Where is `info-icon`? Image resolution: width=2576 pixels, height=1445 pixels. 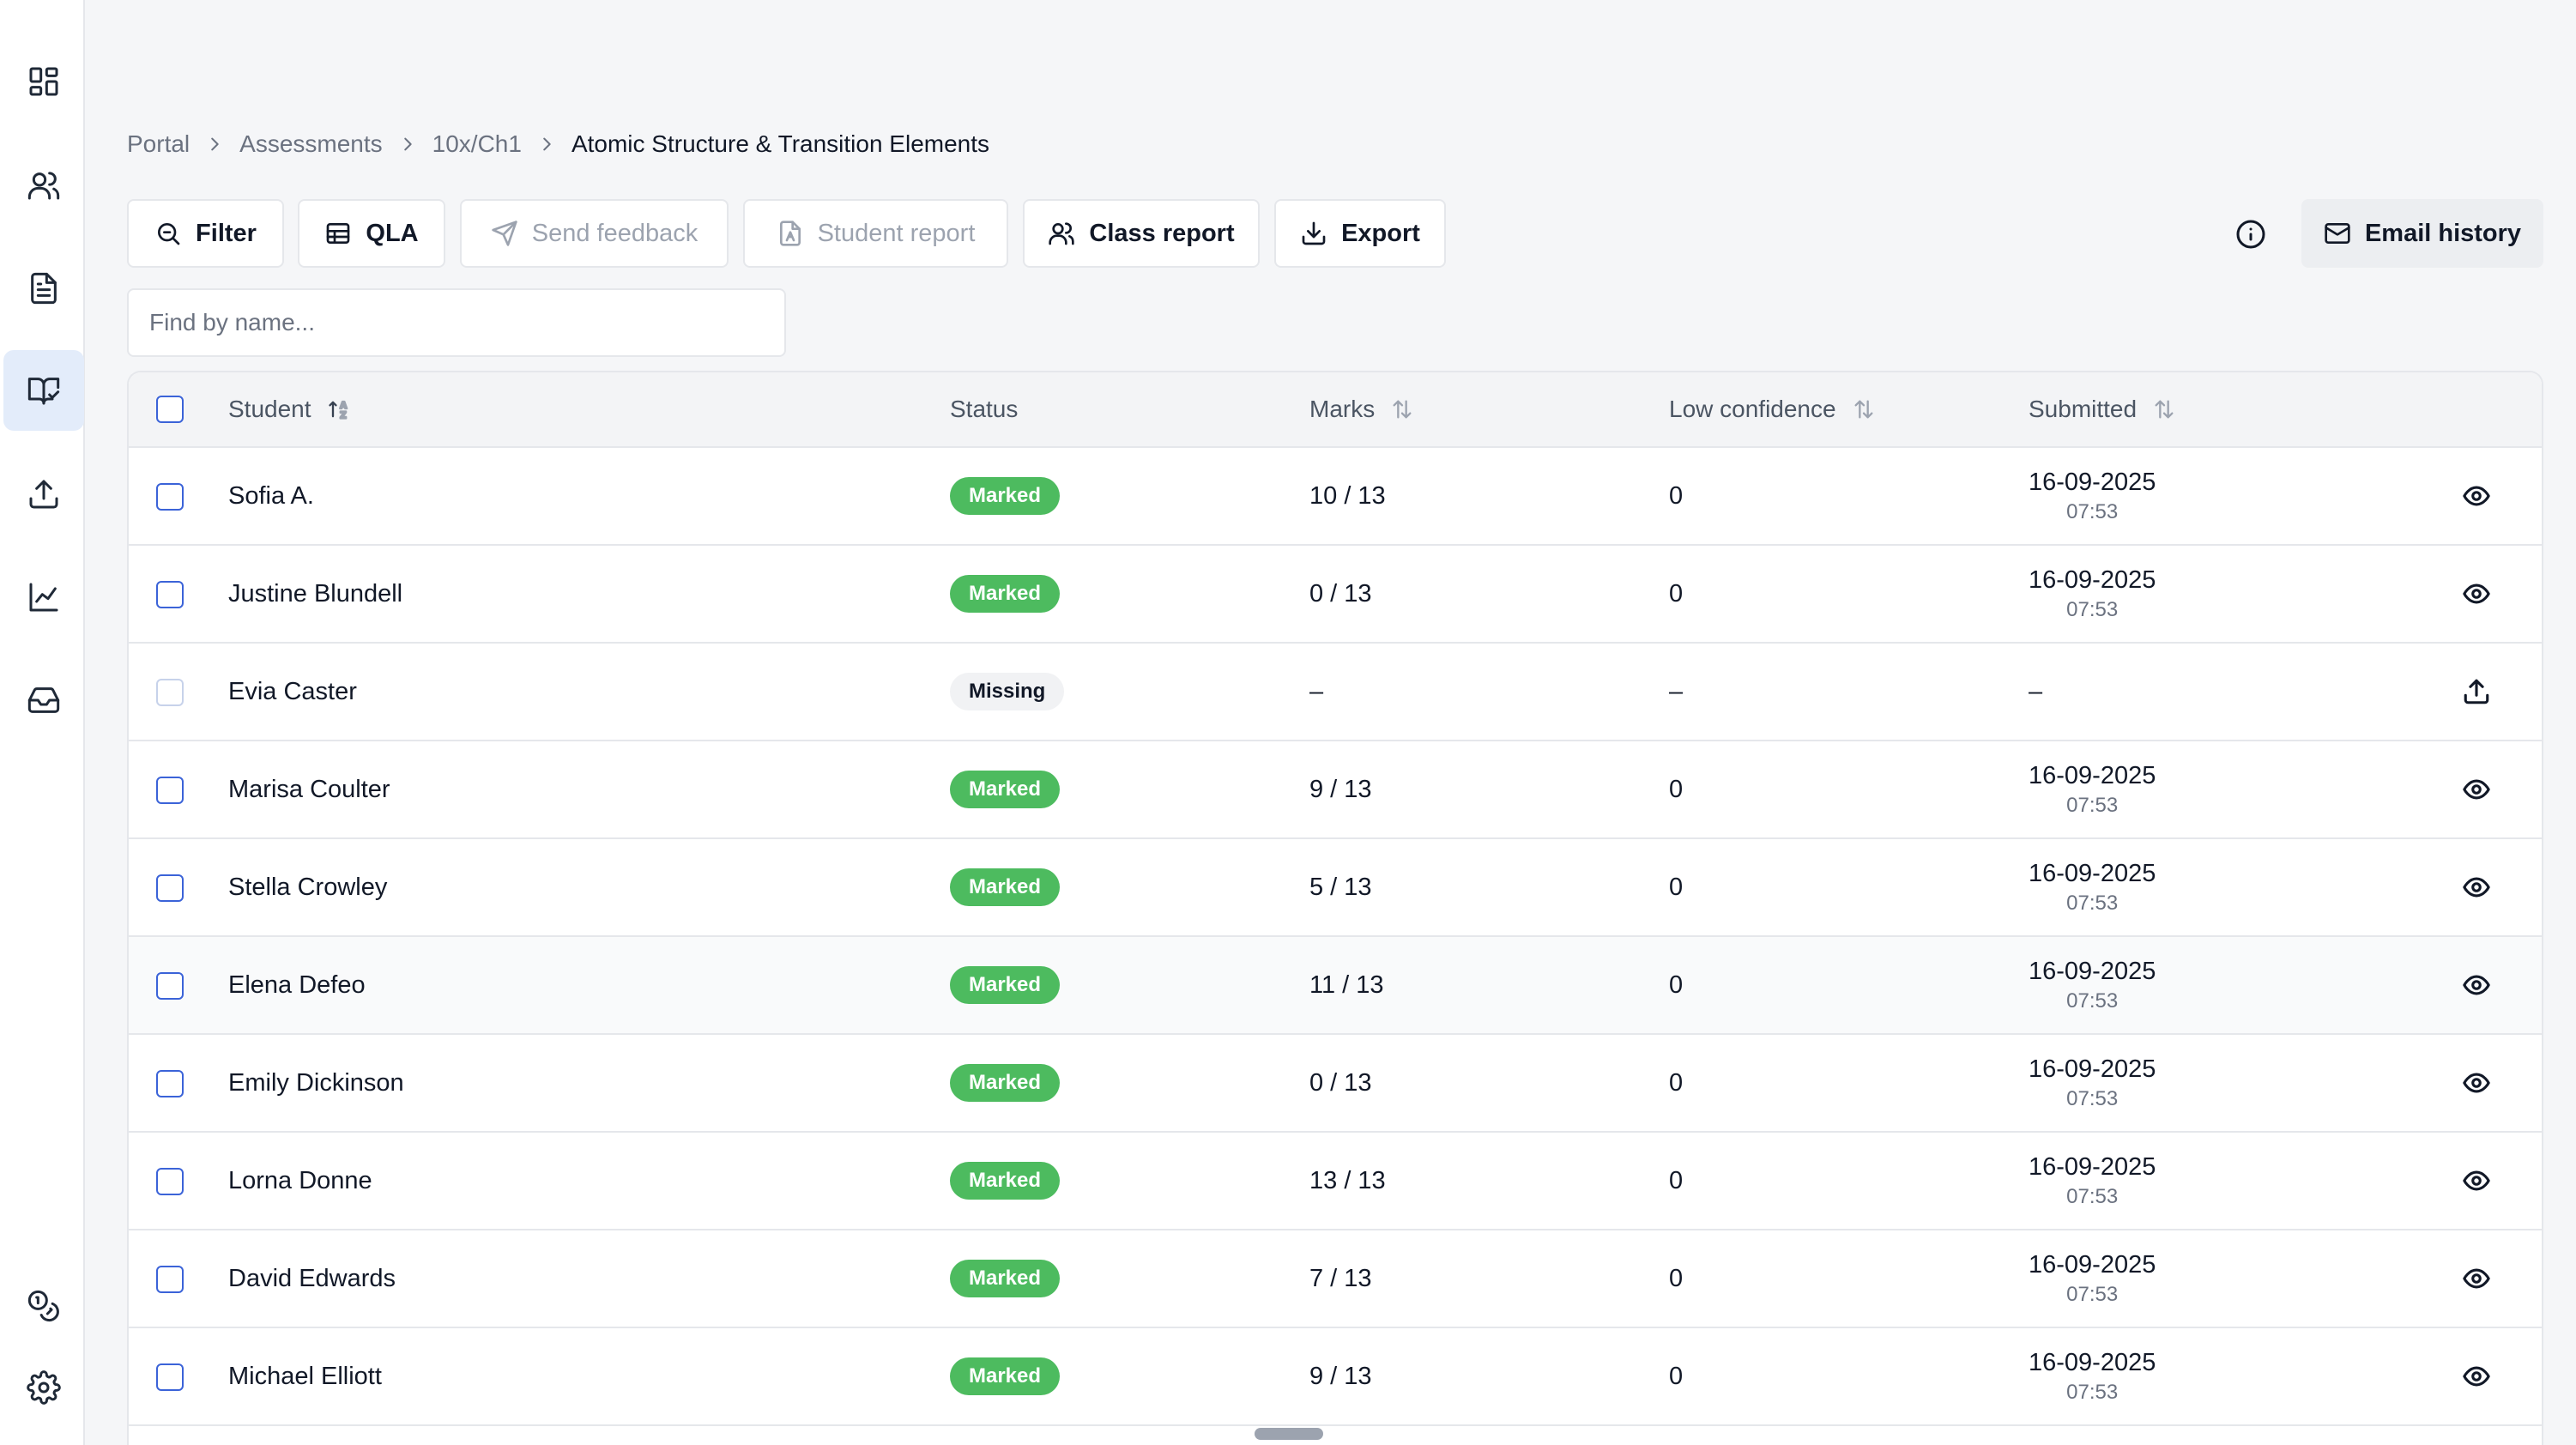 info-icon is located at coordinates (2250, 235).